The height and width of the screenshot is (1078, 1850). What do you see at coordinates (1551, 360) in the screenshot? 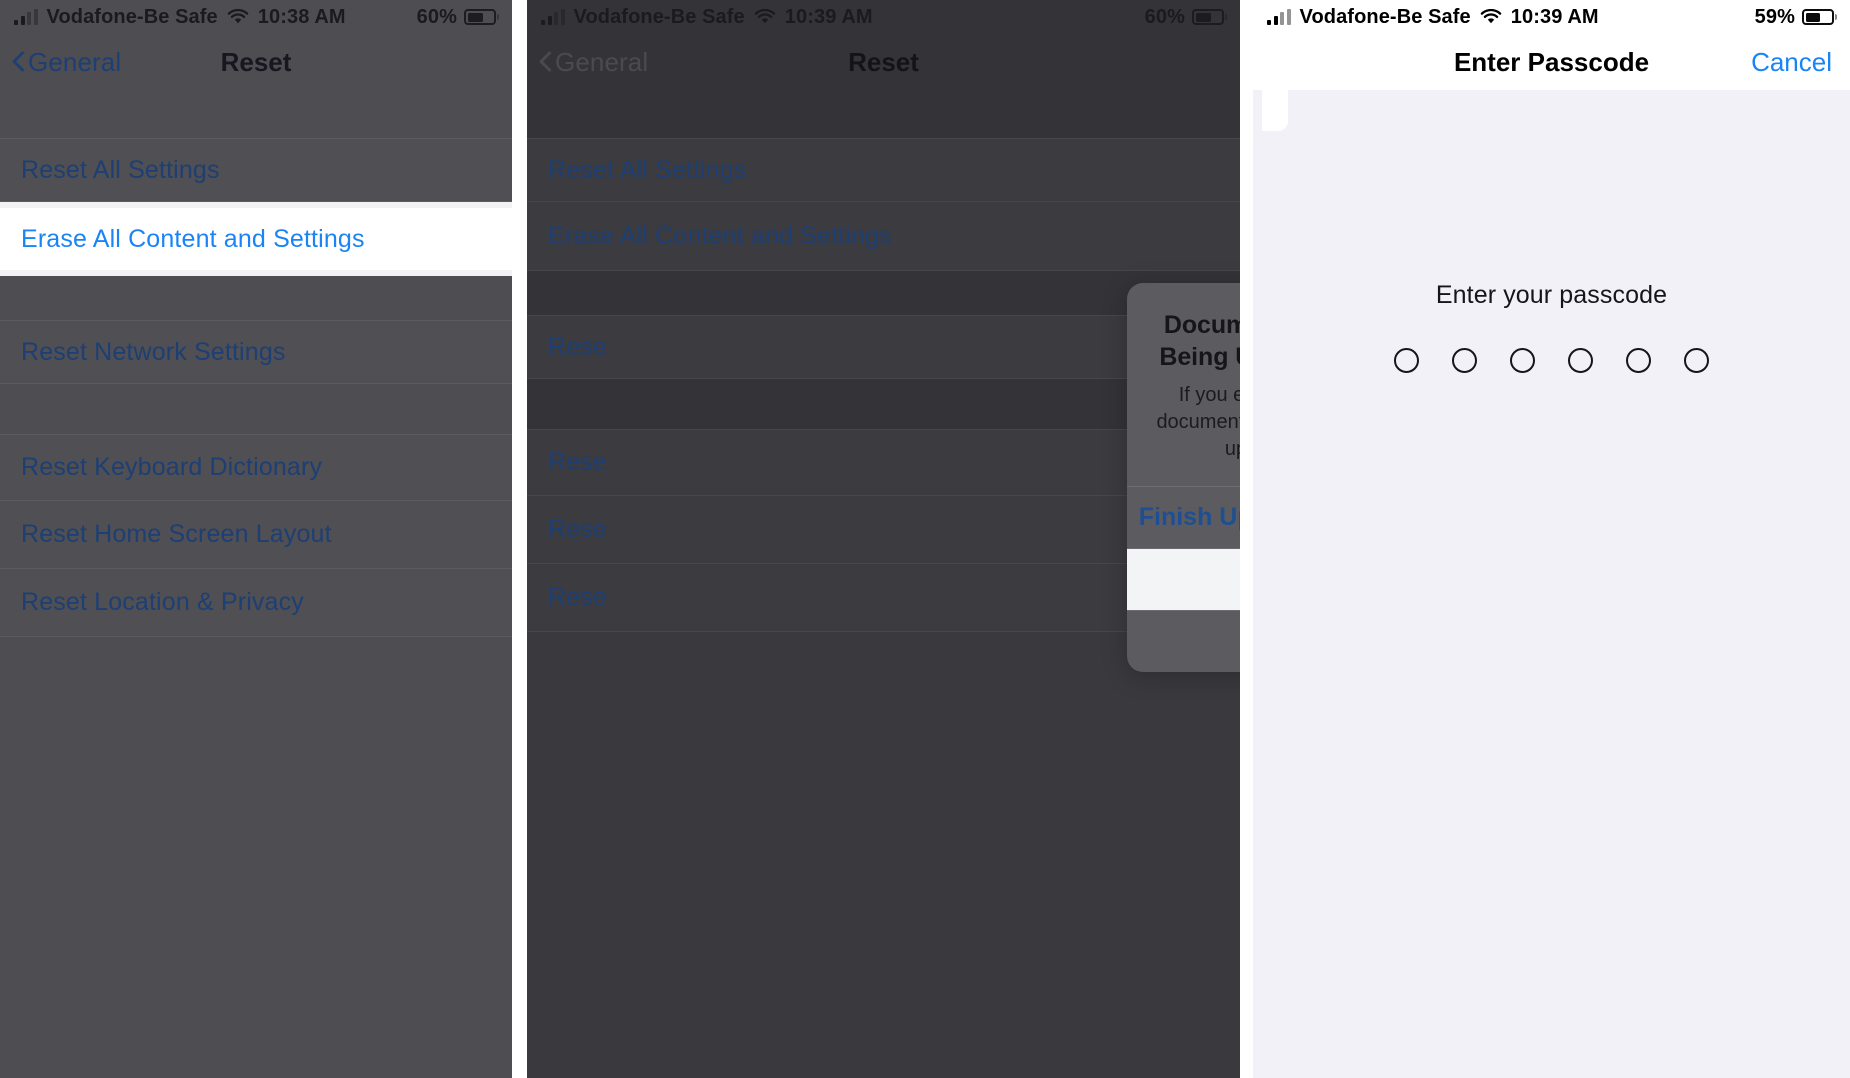
I see `passcode-dots` at bounding box center [1551, 360].